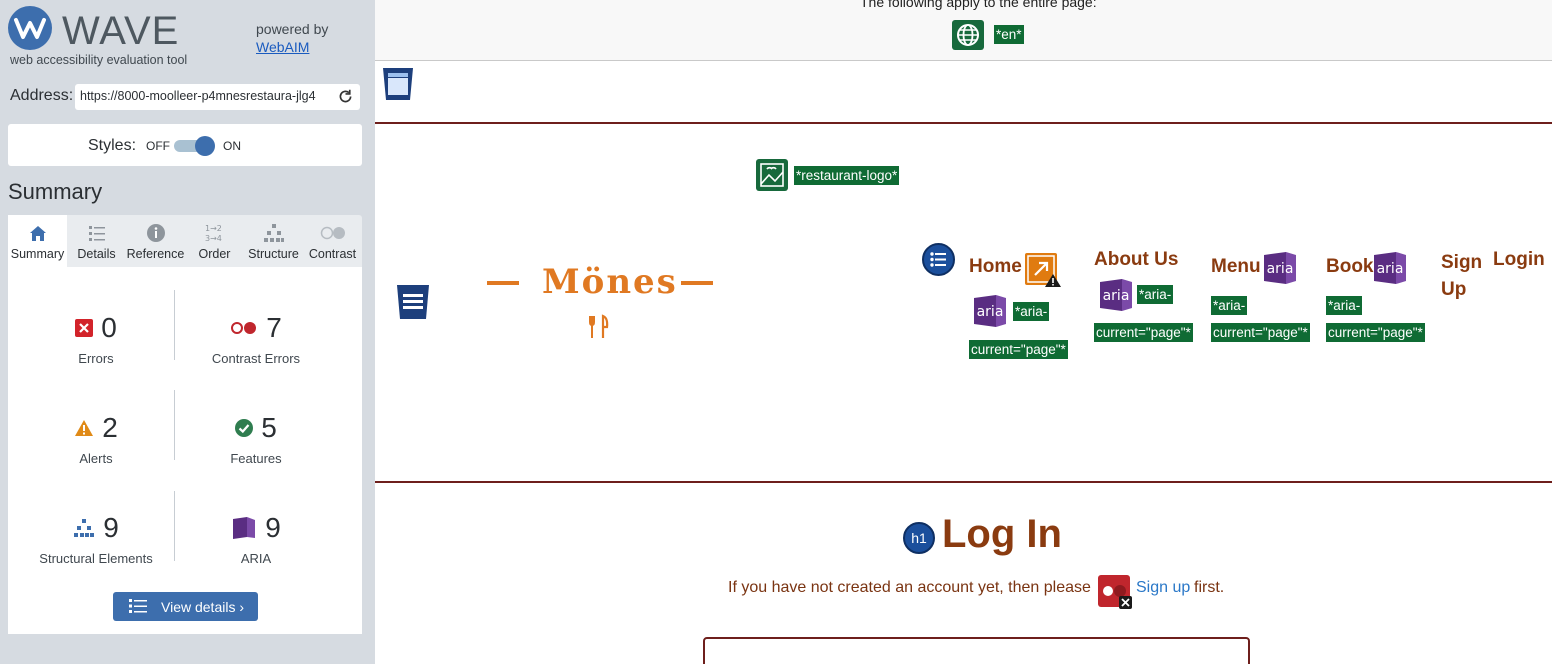 The height and width of the screenshot is (664, 1552). What do you see at coordinates (847, 175) in the screenshot?
I see `restaurant-logo-tag: *restaurant-logo*` at bounding box center [847, 175].